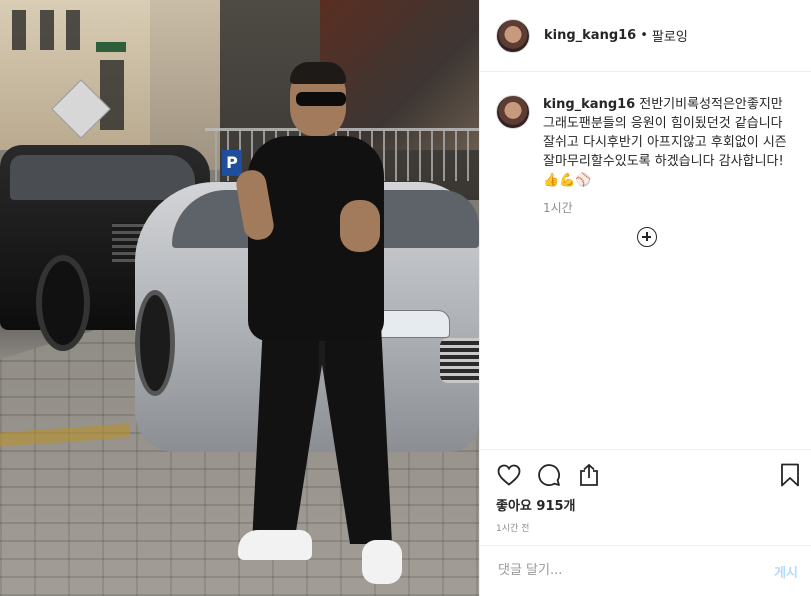  What do you see at coordinates (155, 343) in the screenshot?
I see `sedan-wheel` at bounding box center [155, 343].